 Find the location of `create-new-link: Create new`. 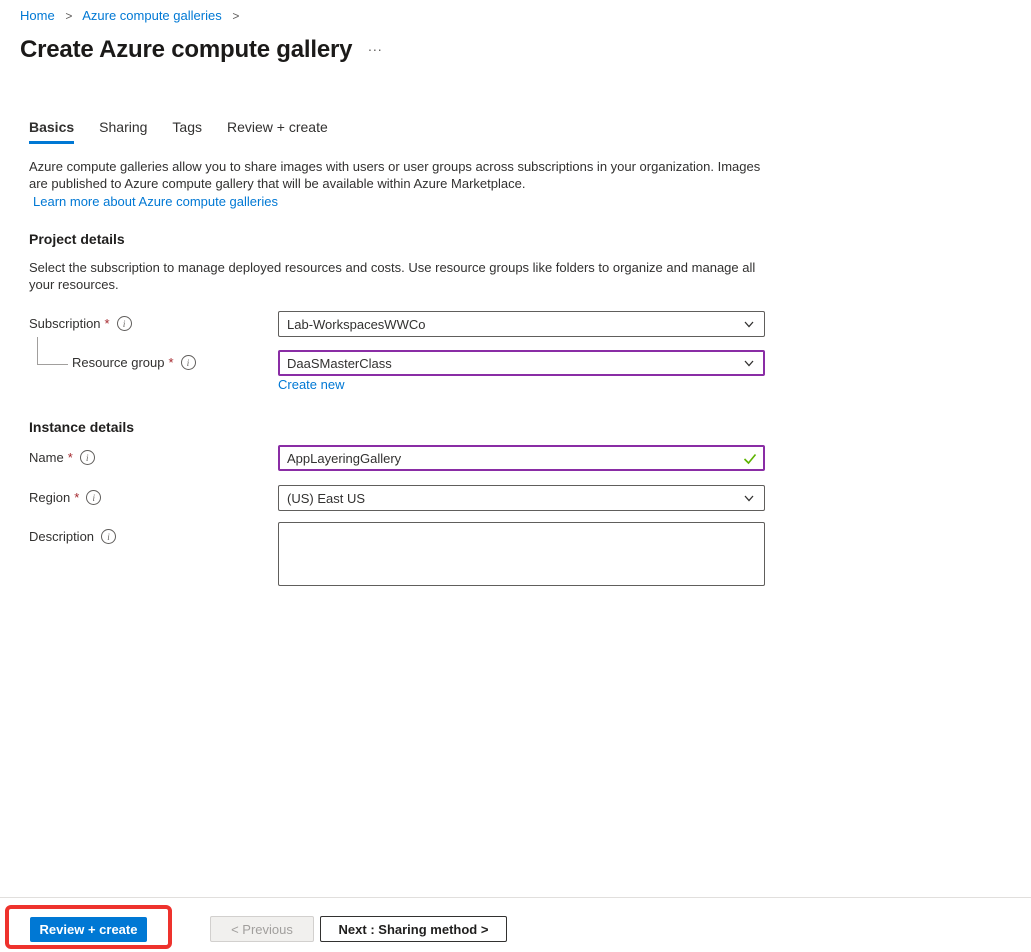

create-new-link: Create new is located at coordinates (311, 384).